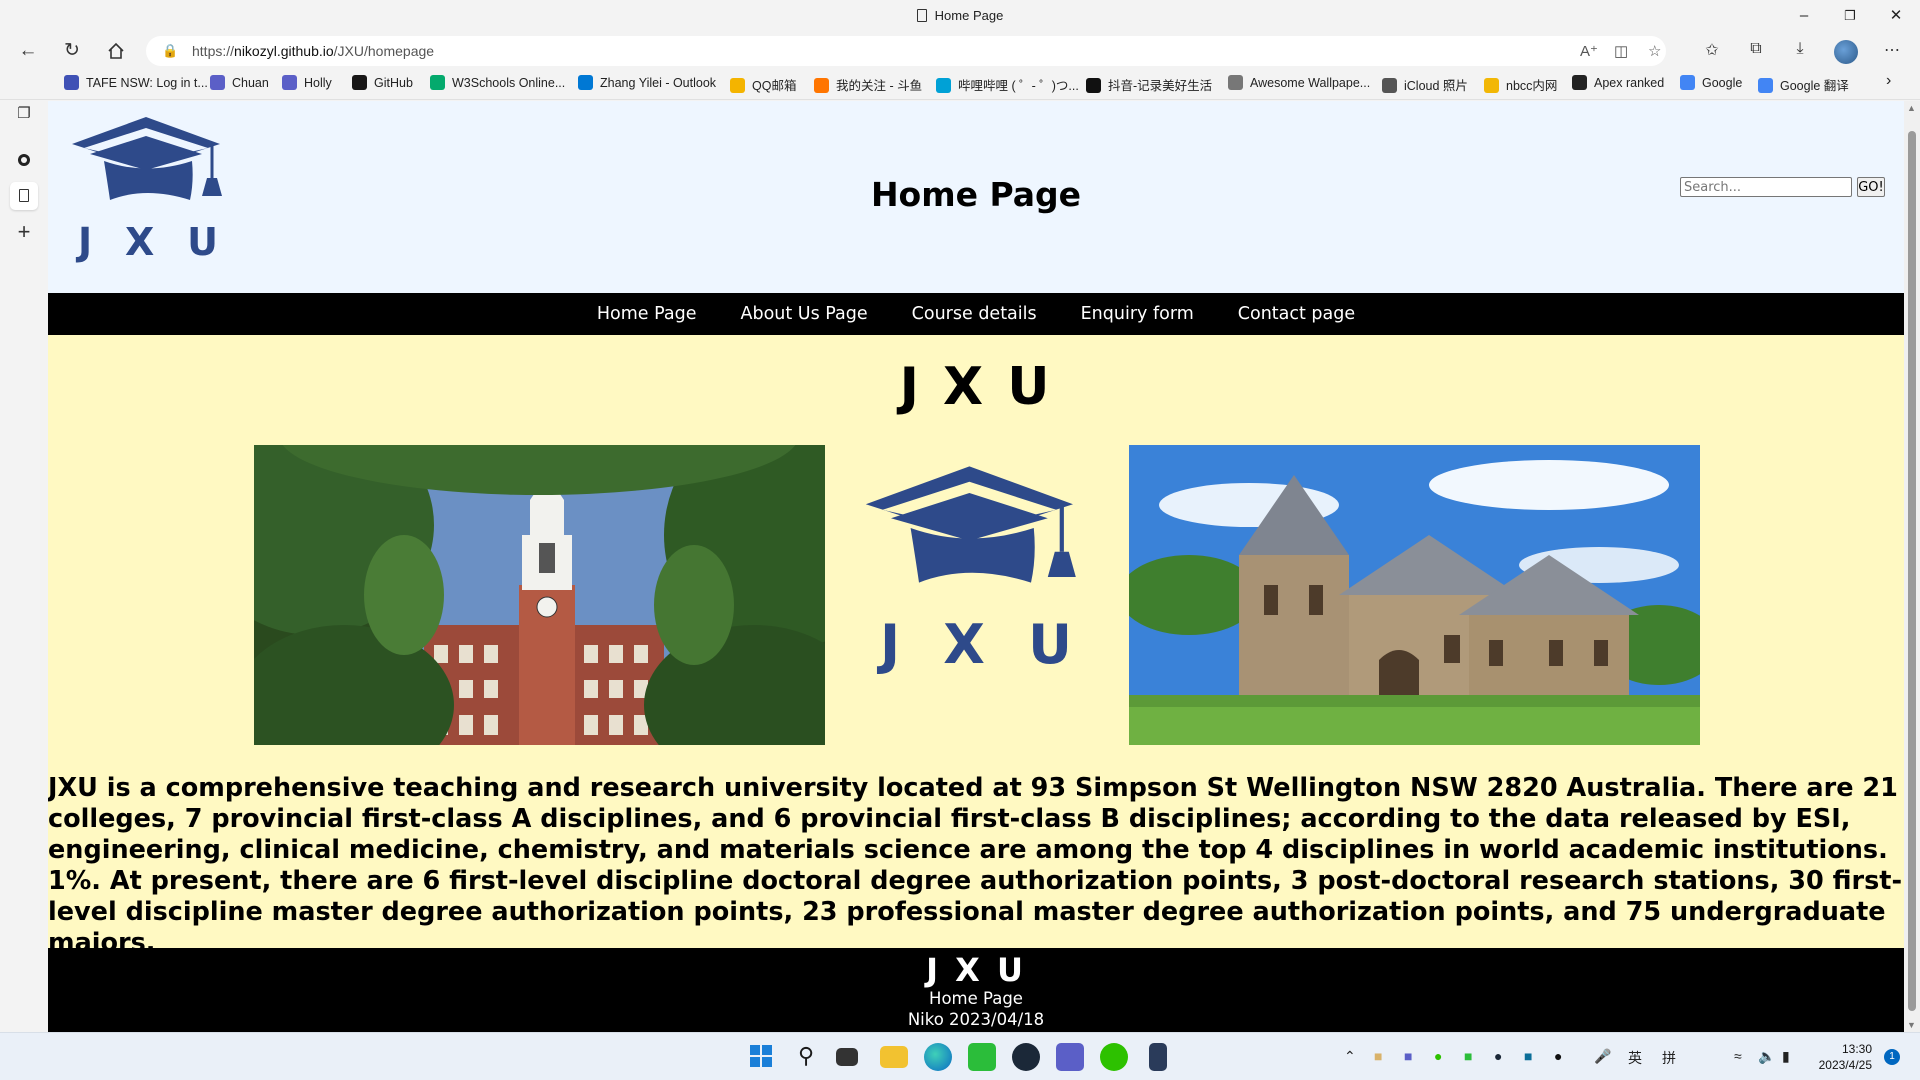 The image size is (1920, 1080). I want to click on tray-teams-icon: ■, so click(1408, 1056).